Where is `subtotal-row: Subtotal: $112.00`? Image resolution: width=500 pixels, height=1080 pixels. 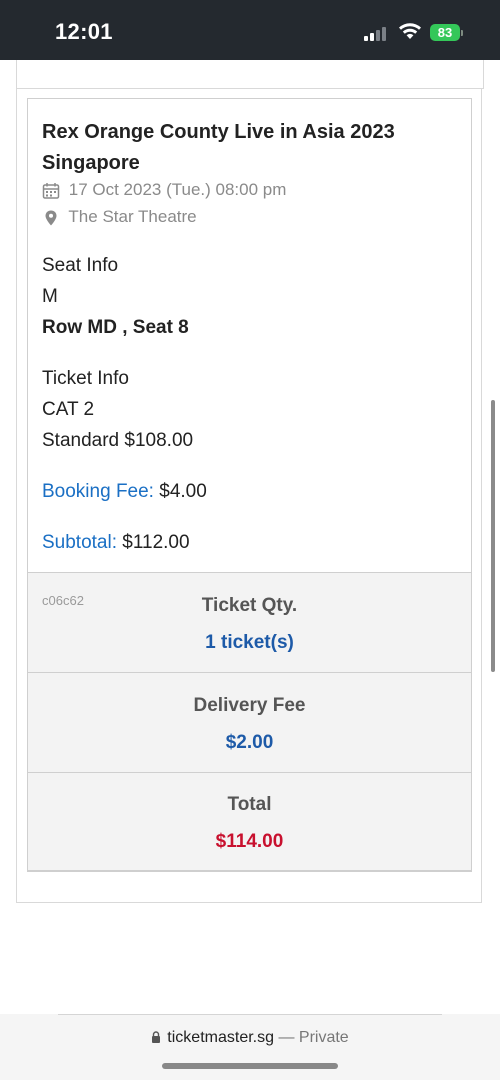 subtotal-row: Subtotal: $112.00 is located at coordinates (116, 543).